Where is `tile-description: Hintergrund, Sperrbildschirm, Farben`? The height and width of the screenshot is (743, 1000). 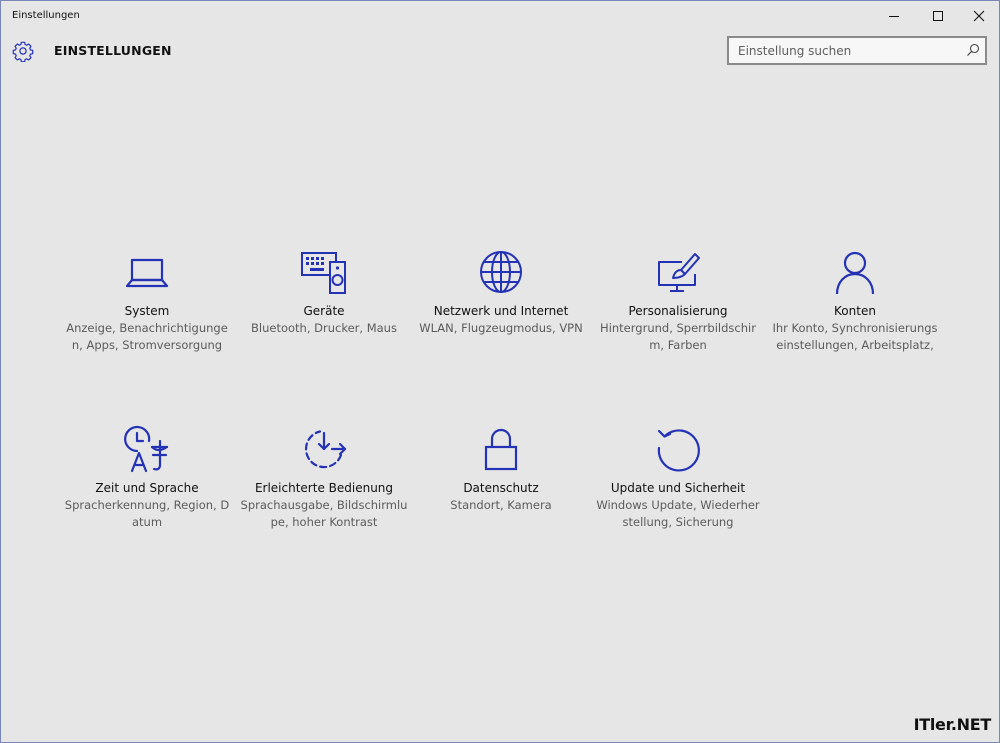 tile-description: Hintergrund, Sperrbildschirm, Farben is located at coordinates (678, 336).